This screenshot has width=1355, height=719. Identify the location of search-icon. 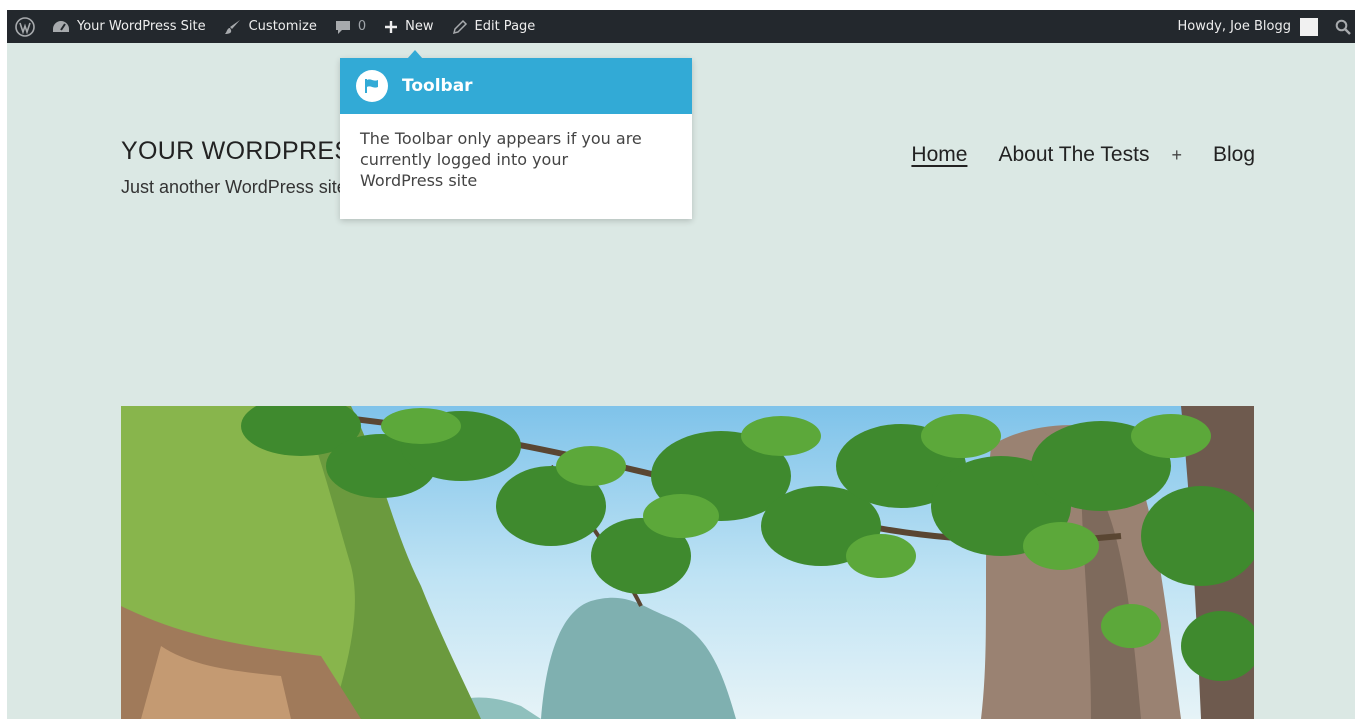
(1343, 27).